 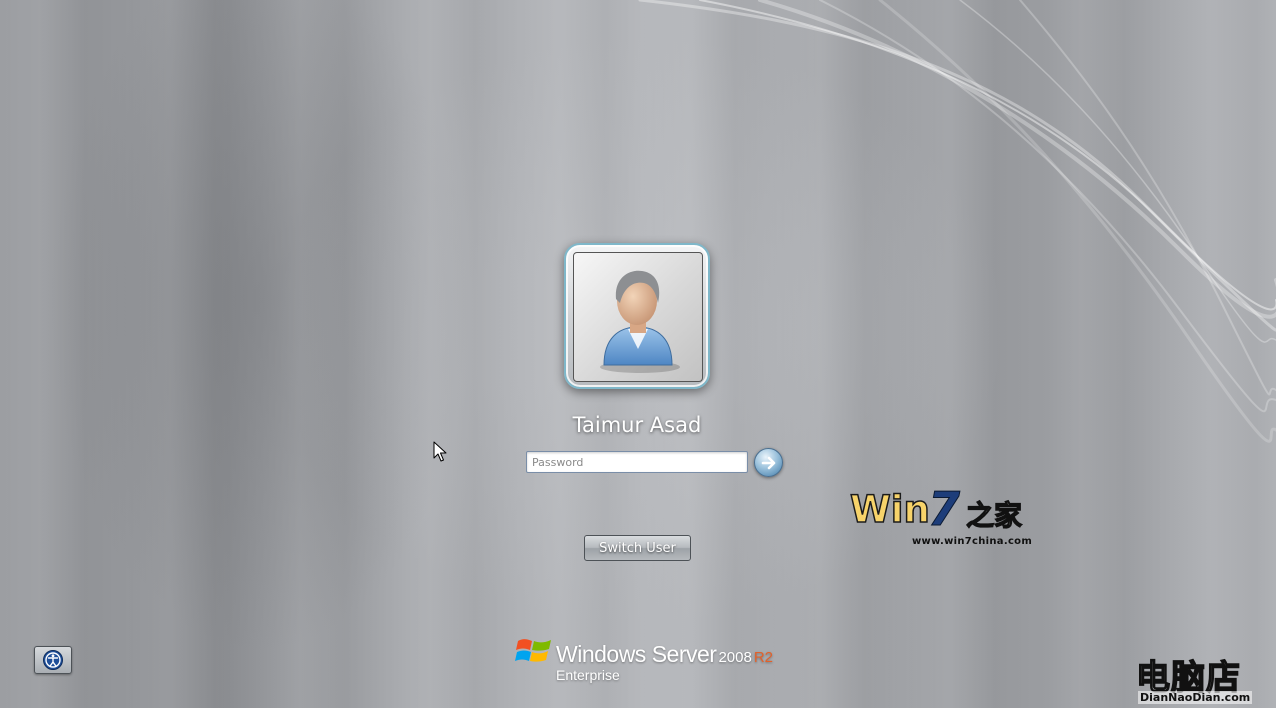 What do you see at coordinates (972, 541) in the screenshot?
I see `watermark-url: www.win7china.com` at bounding box center [972, 541].